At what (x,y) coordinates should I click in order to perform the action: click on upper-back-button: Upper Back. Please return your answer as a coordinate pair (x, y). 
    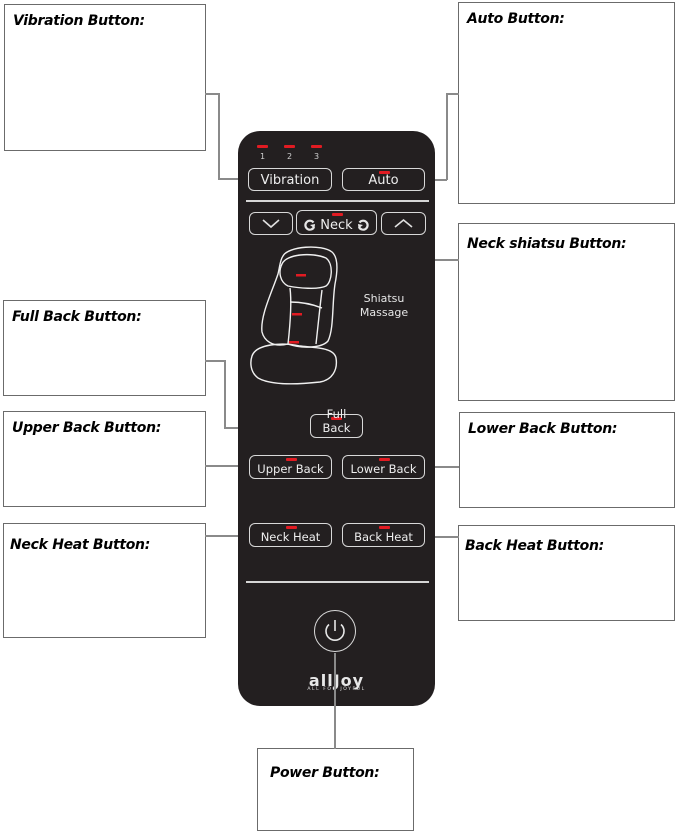
    Looking at the image, I should click on (290, 467).